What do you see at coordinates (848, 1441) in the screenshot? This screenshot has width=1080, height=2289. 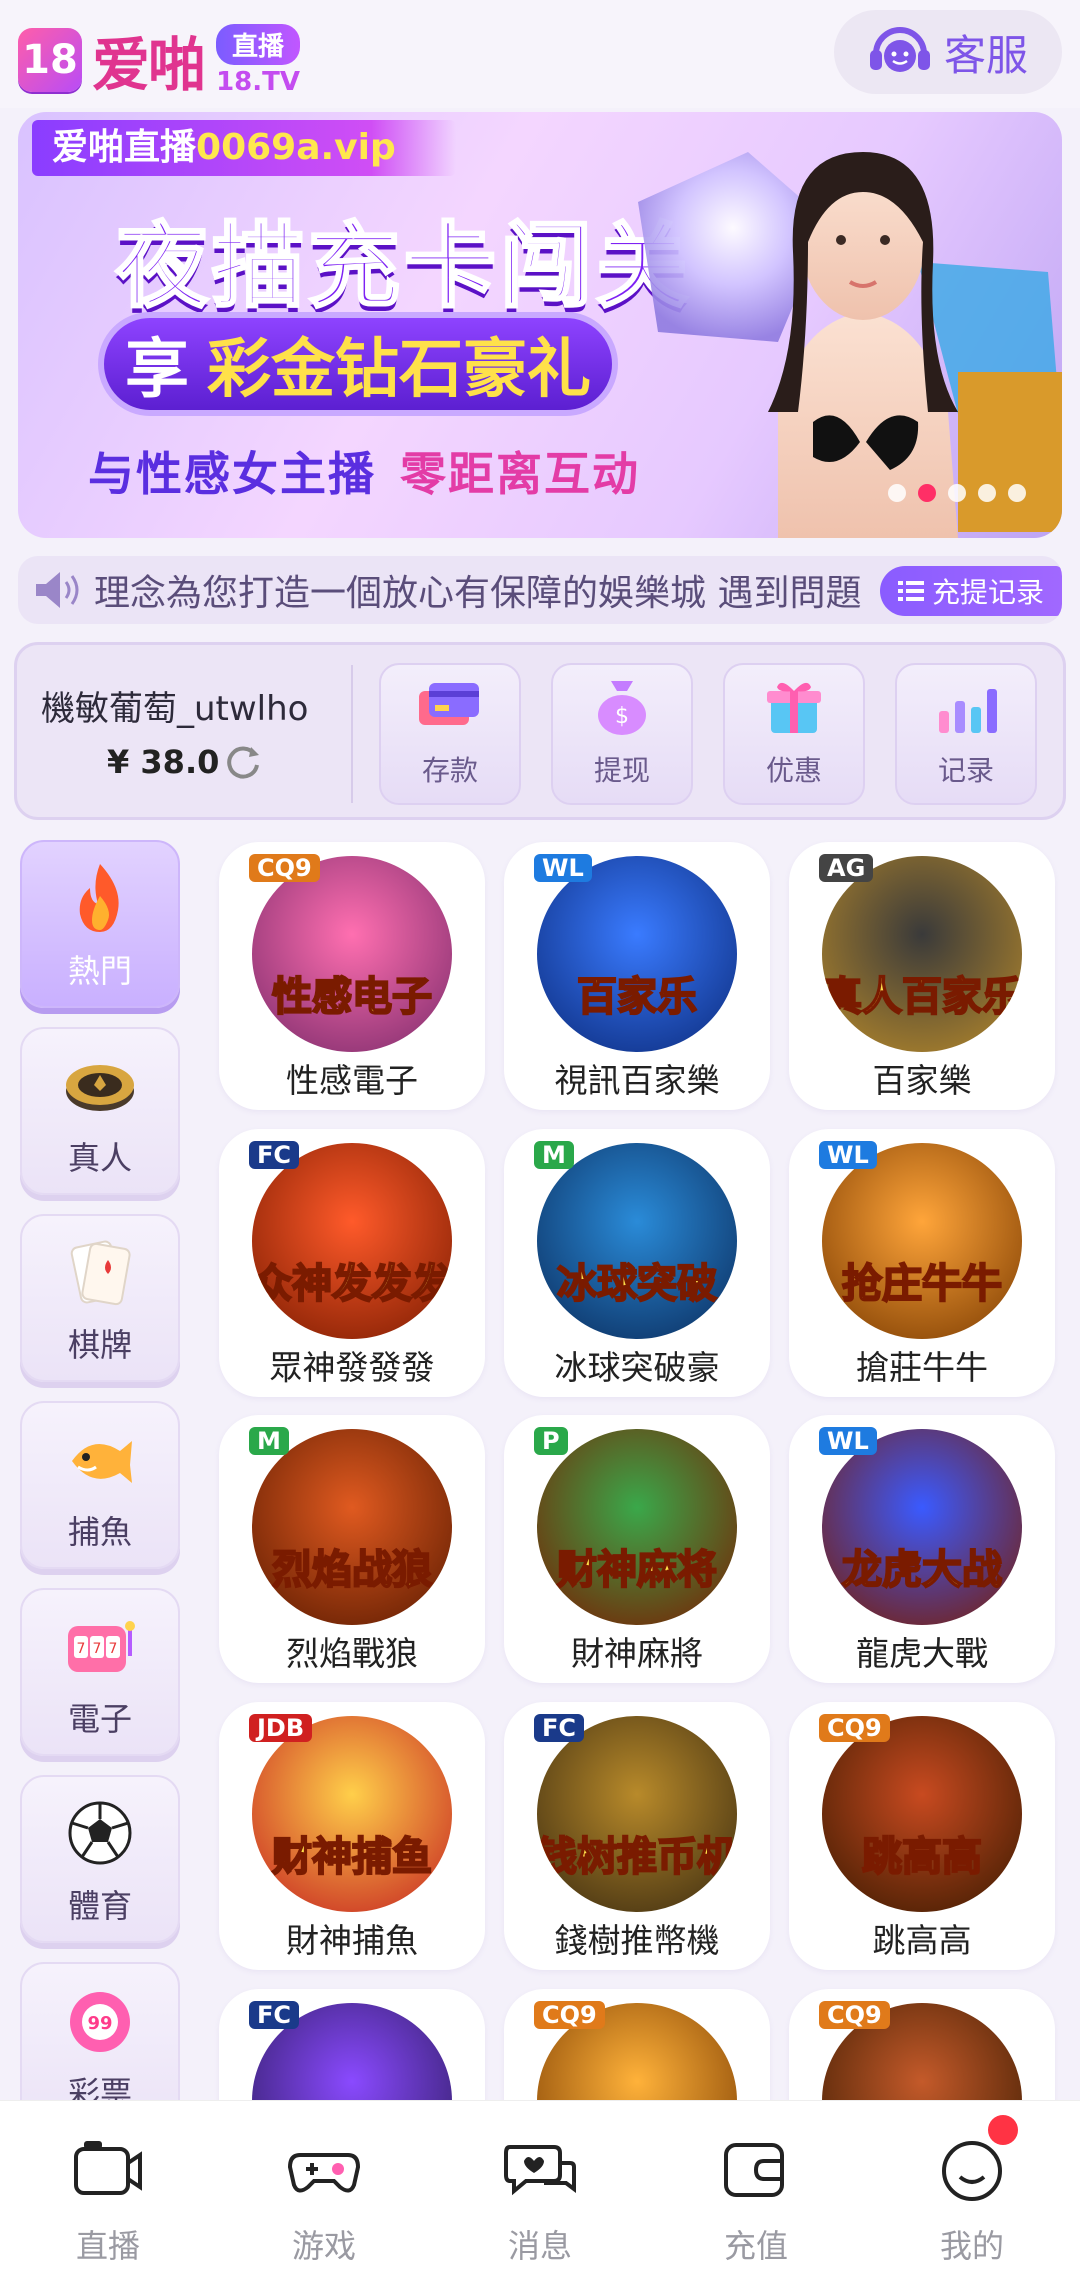 I see `provider-badge: WL` at bounding box center [848, 1441].